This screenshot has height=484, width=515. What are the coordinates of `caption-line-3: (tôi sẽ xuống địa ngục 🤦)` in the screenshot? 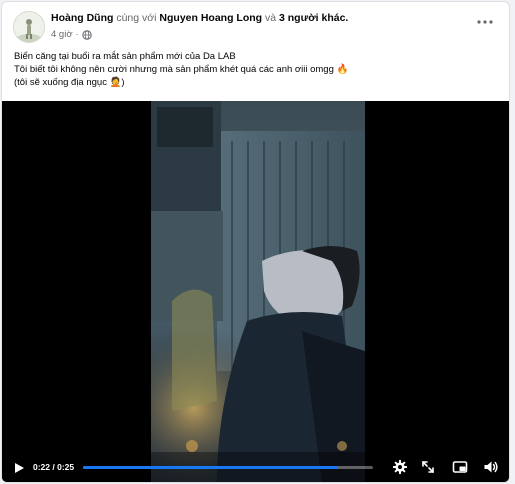 It's located at (69, 82).